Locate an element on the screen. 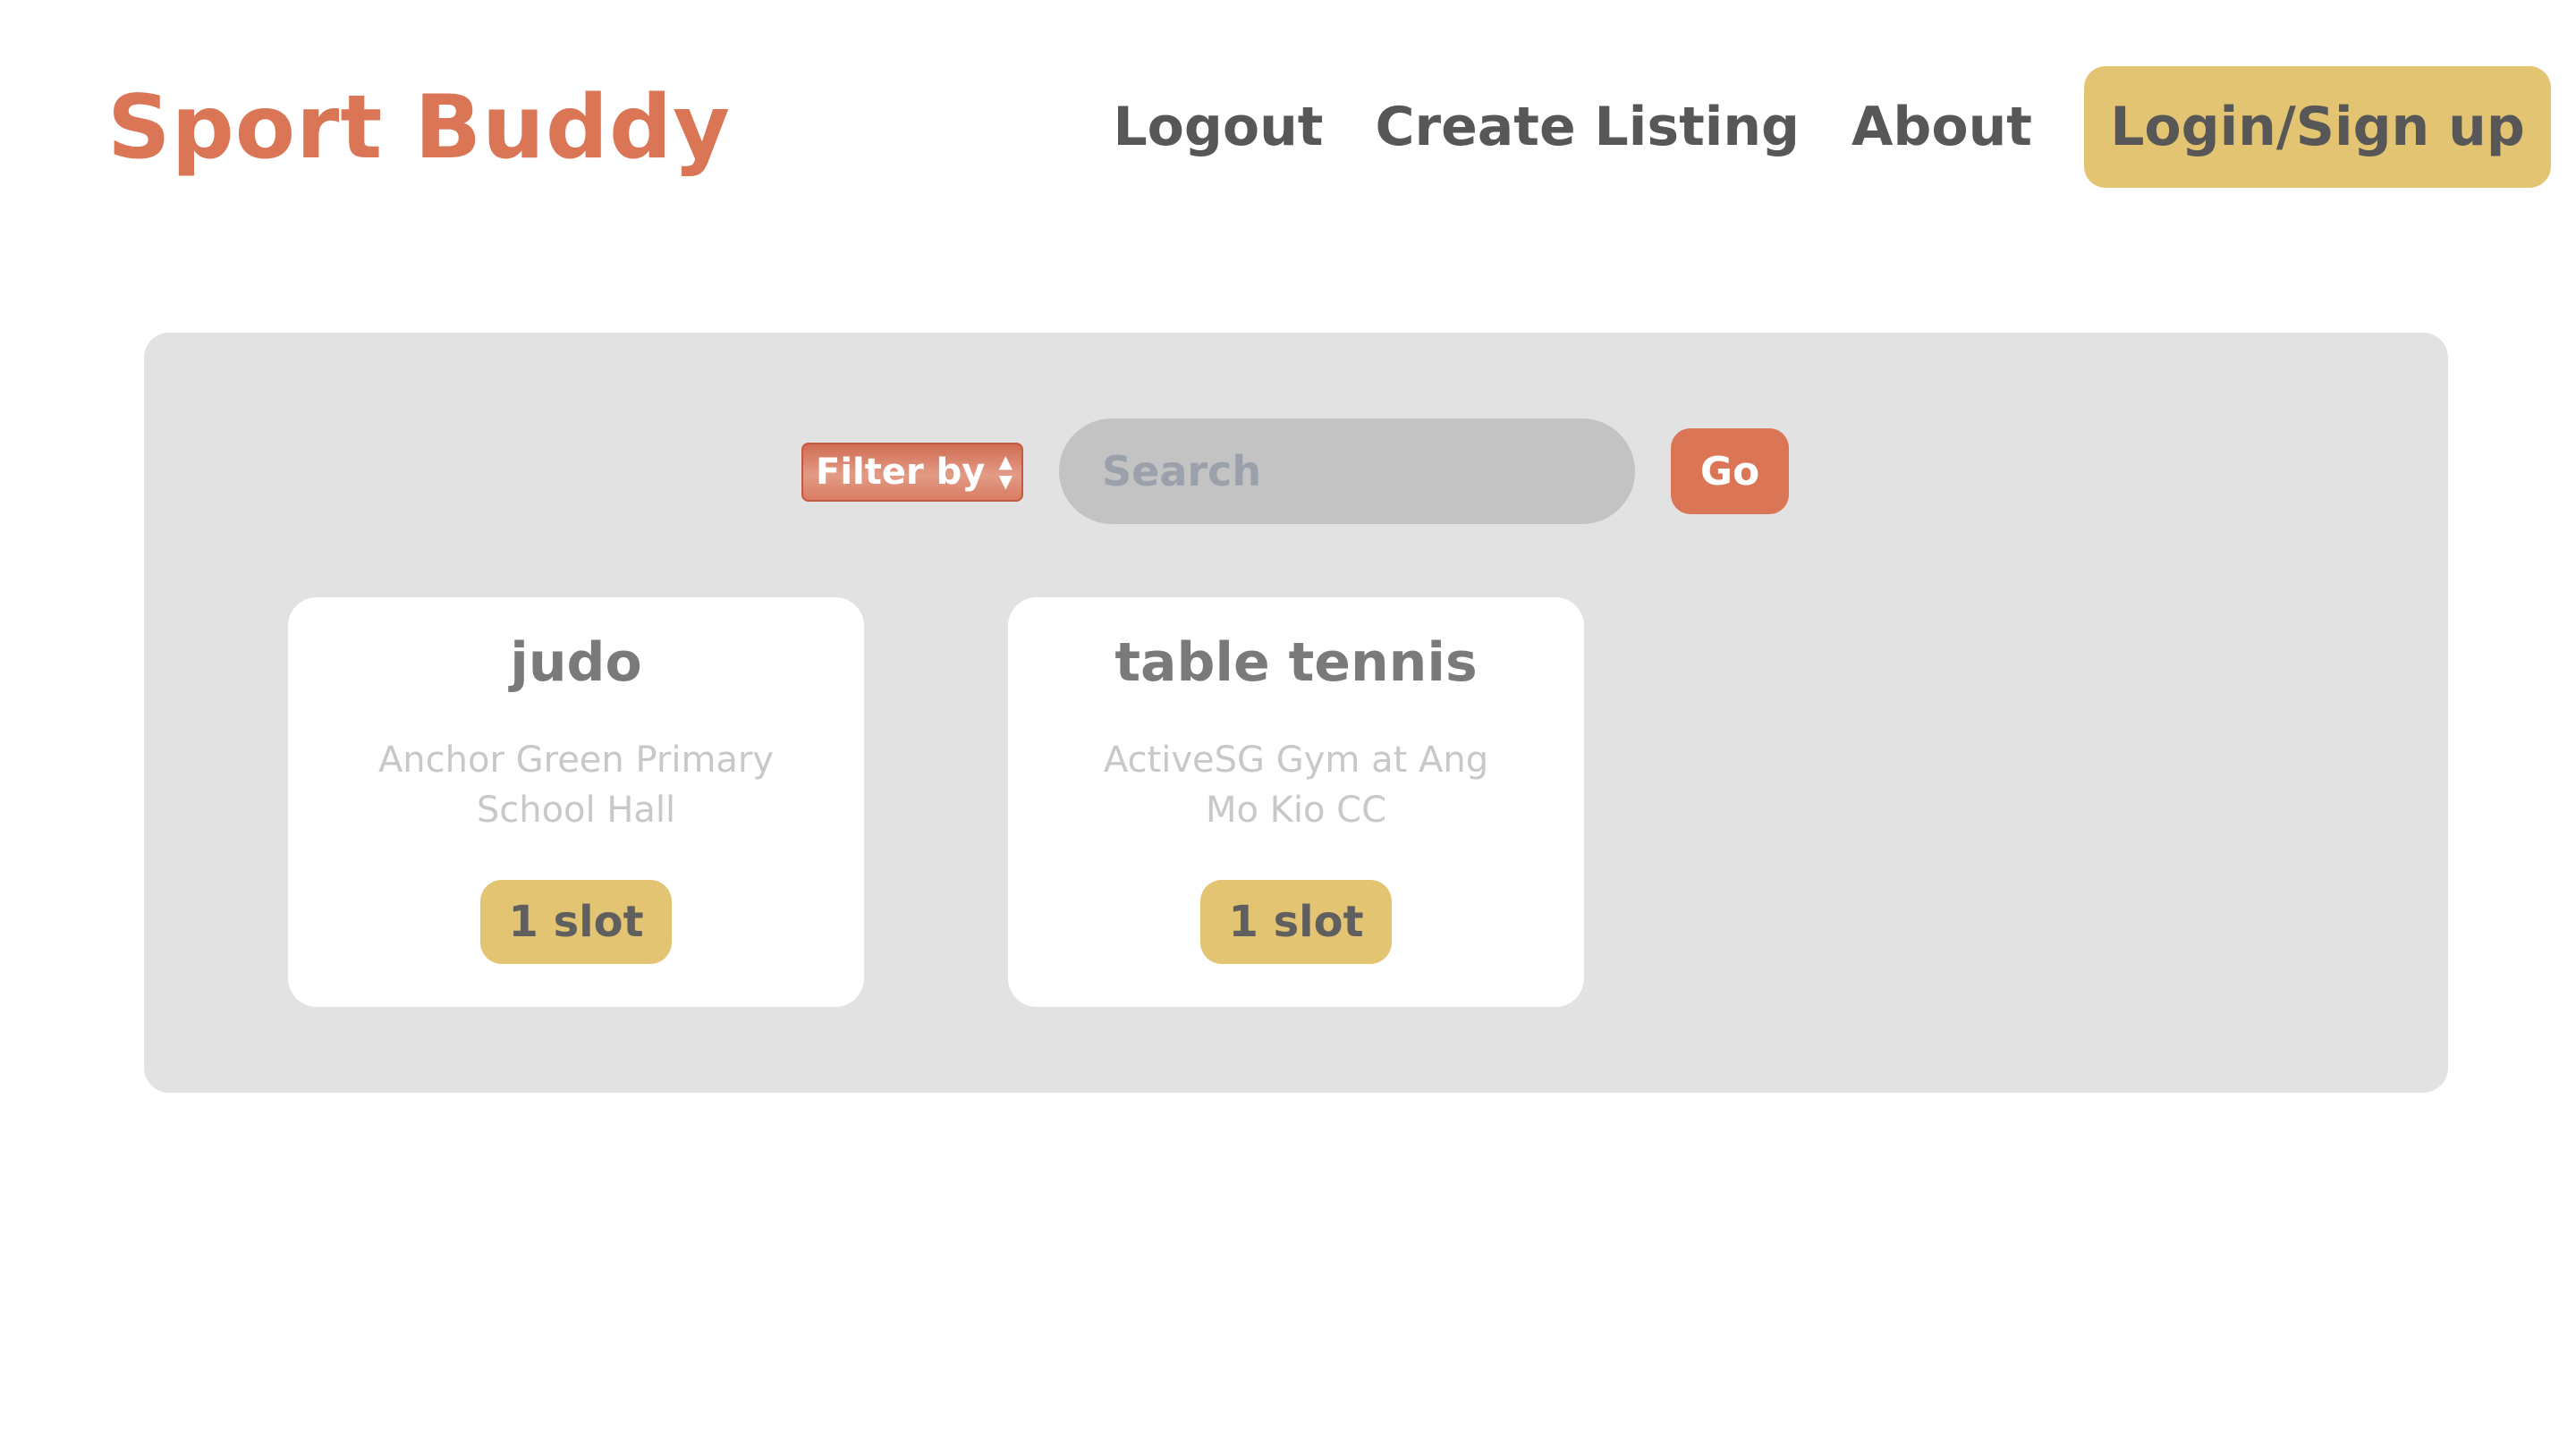 The height and width of the screenshot is (1454, 2576). brand-logo: Sport Buddy is located at coordinates (419, 128).